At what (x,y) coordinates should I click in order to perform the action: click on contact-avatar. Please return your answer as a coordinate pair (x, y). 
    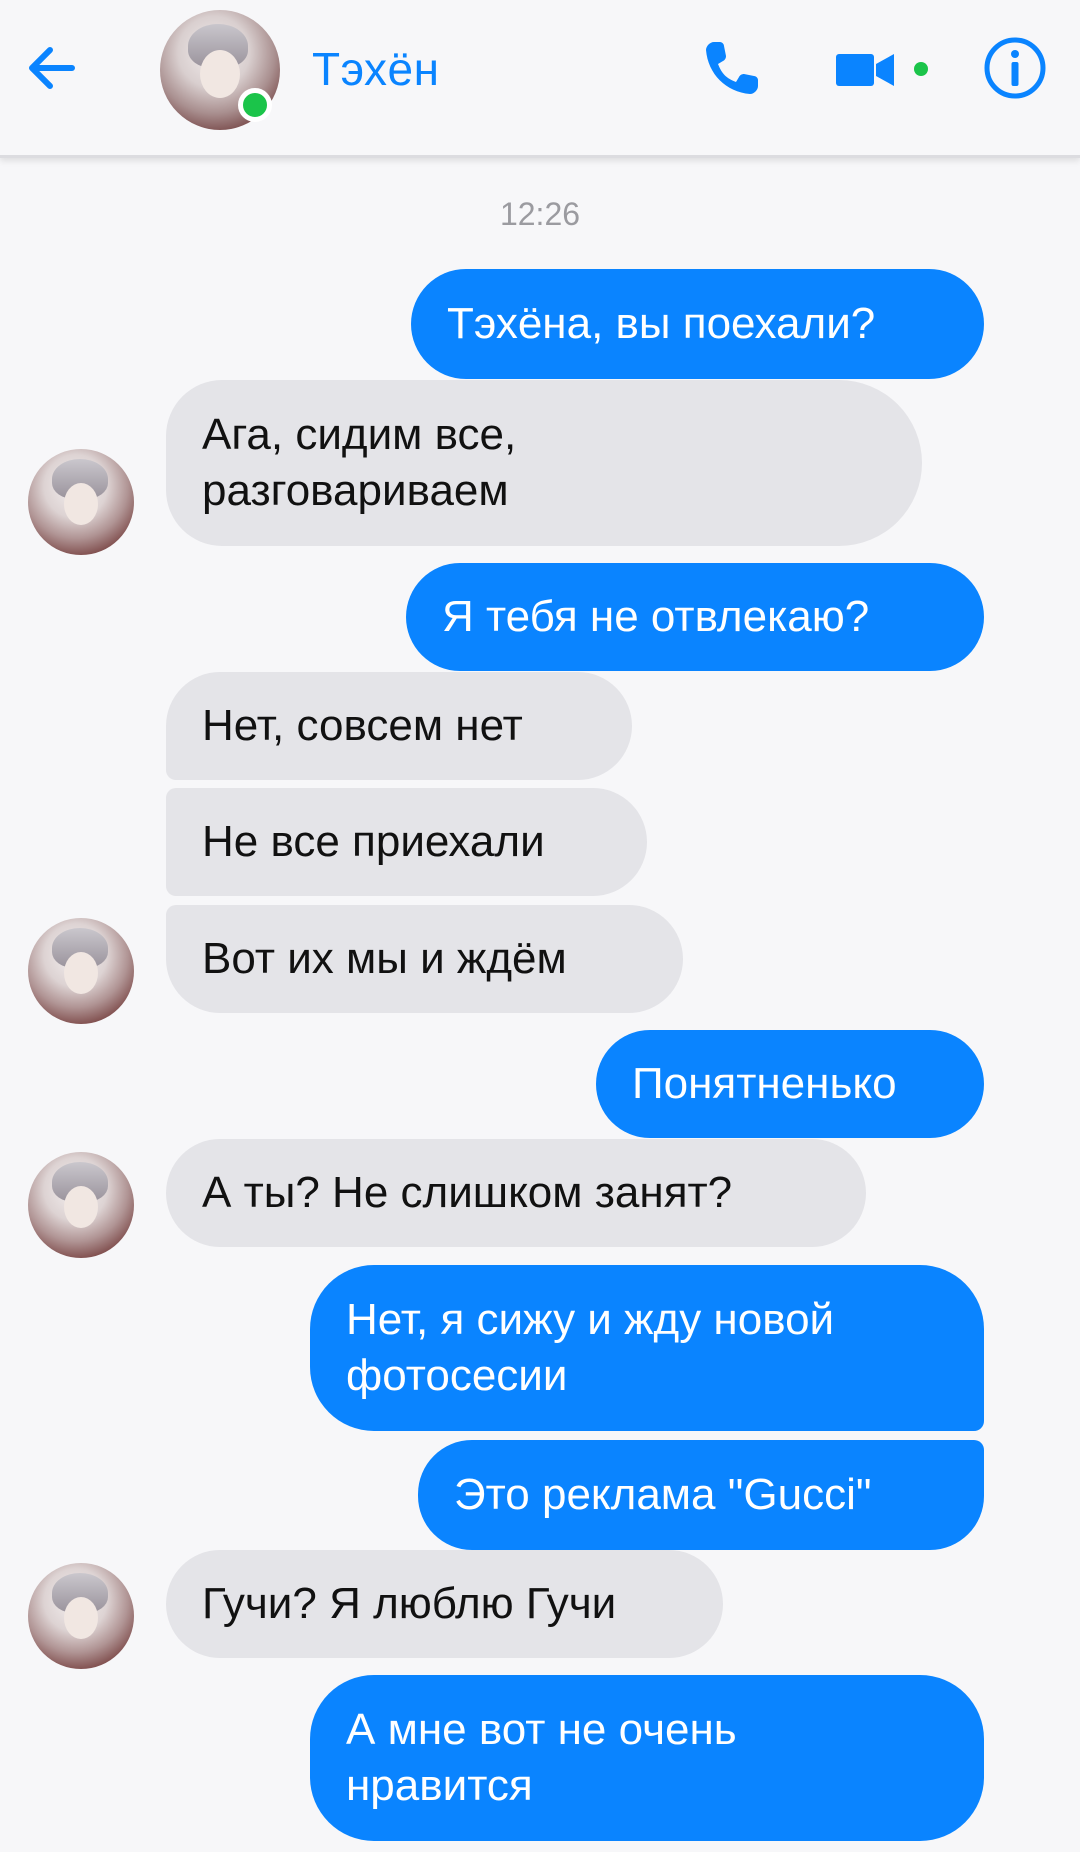
    Looking at the image, I should click on (220, 70).